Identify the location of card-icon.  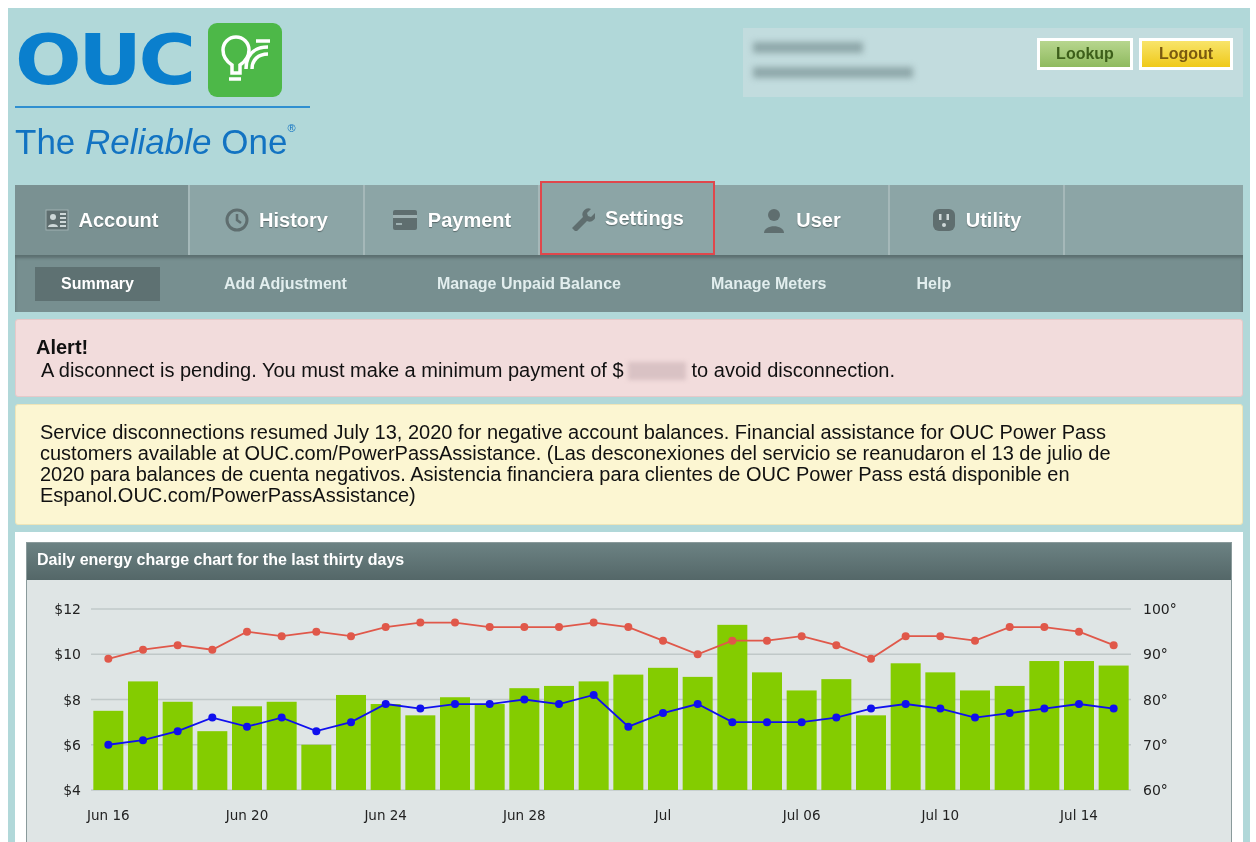
(404, 220).